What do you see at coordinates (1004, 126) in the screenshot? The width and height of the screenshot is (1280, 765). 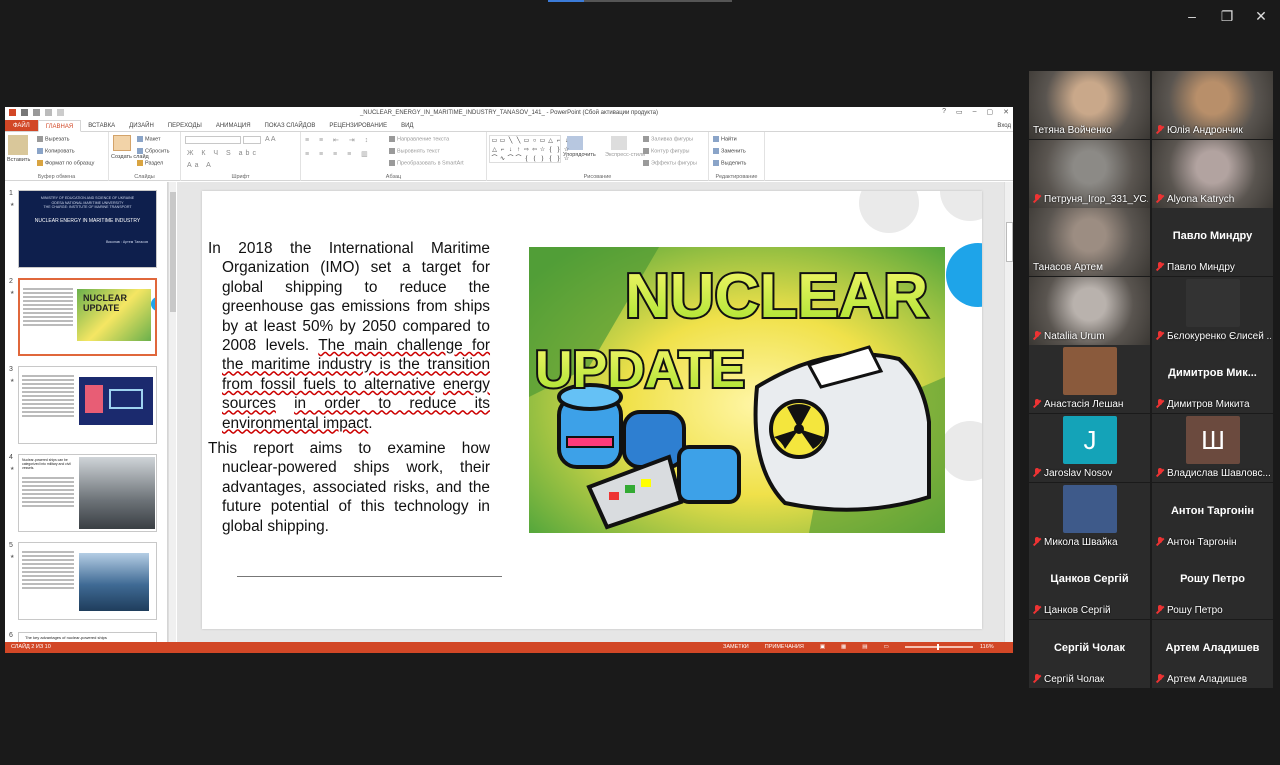 I see `account-signin: Вход` at bounding box center [1004, 126].